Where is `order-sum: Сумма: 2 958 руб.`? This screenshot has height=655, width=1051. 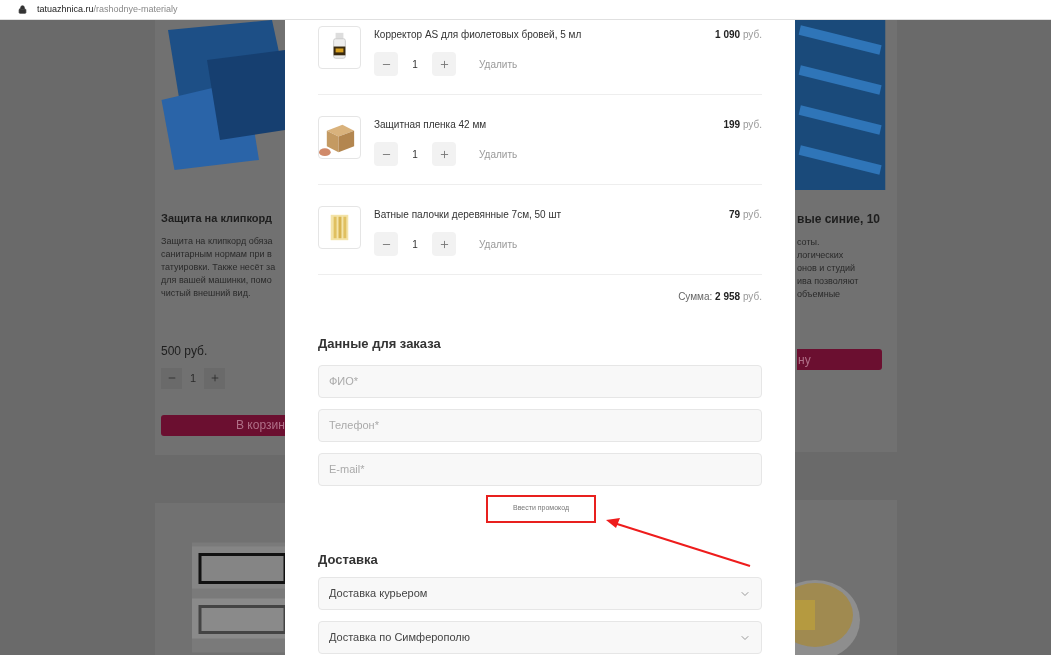 order-sum: Сумма: 2 958 руб. is located at coordinates (720, 297).